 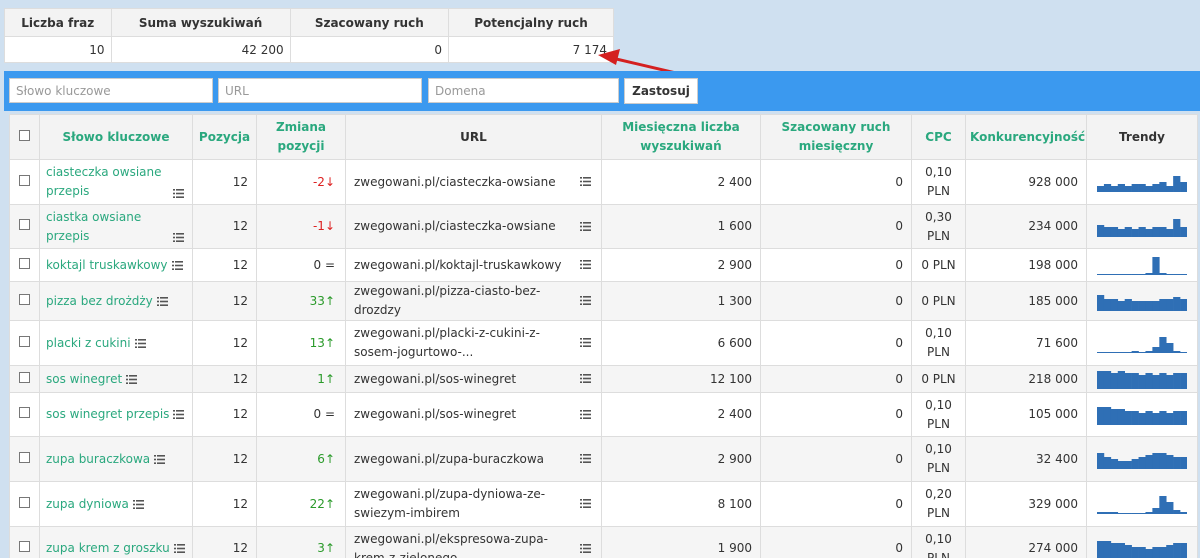 What do you see at coordinates (523, 90) in the screenshot?
I see `domain-filter-input` at bounding box center [523, 90].